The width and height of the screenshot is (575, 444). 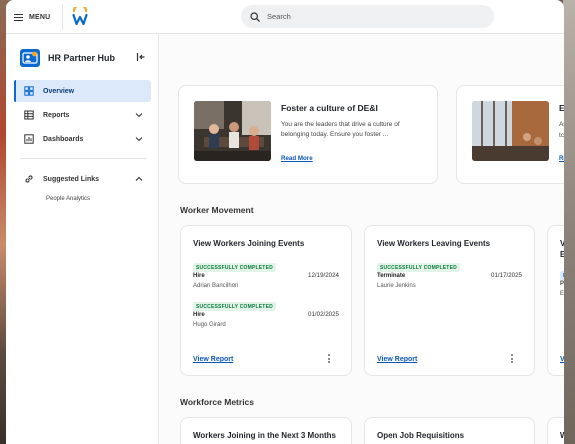 I want to click on card-open-job-requisitions: Open Job Requisitions, so click(x=449, y=430).